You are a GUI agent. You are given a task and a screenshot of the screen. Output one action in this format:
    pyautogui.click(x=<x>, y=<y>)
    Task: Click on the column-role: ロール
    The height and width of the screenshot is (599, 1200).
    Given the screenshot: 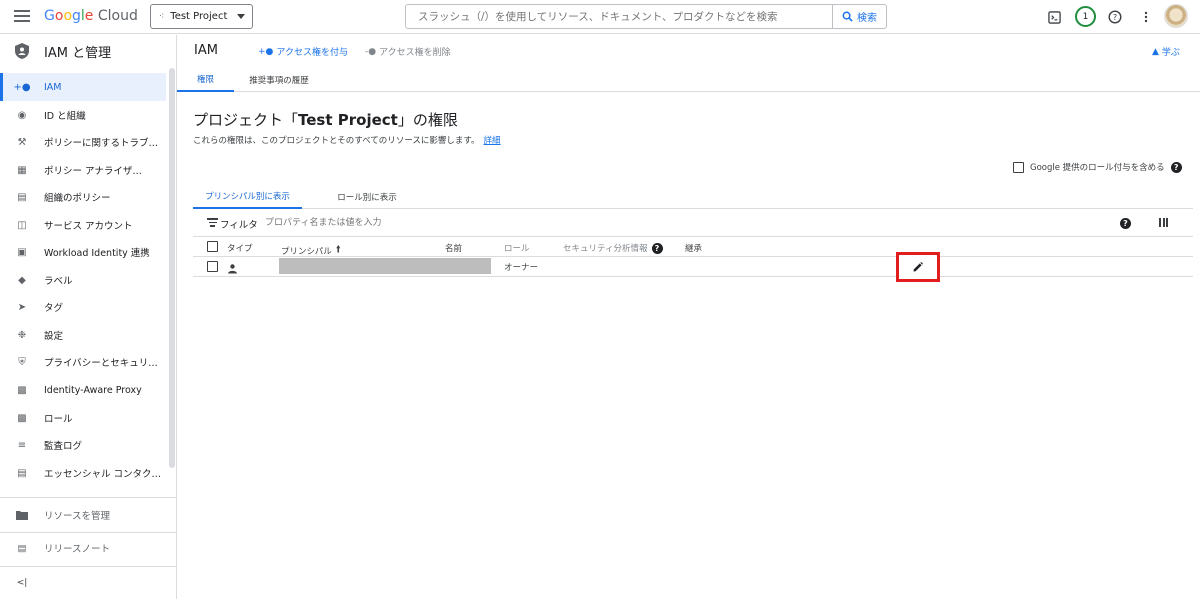 What is the action you would take?
    pyautogui.click(x=517, y=248)
    